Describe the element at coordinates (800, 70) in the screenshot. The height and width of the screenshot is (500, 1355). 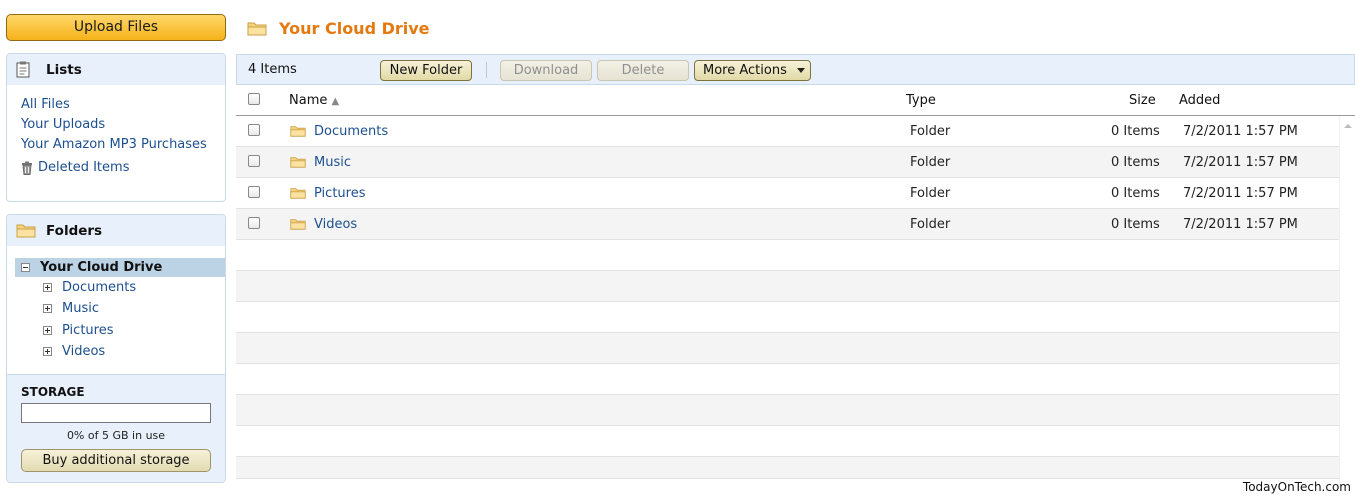
I see `dropdown-caret-icon` at that location.